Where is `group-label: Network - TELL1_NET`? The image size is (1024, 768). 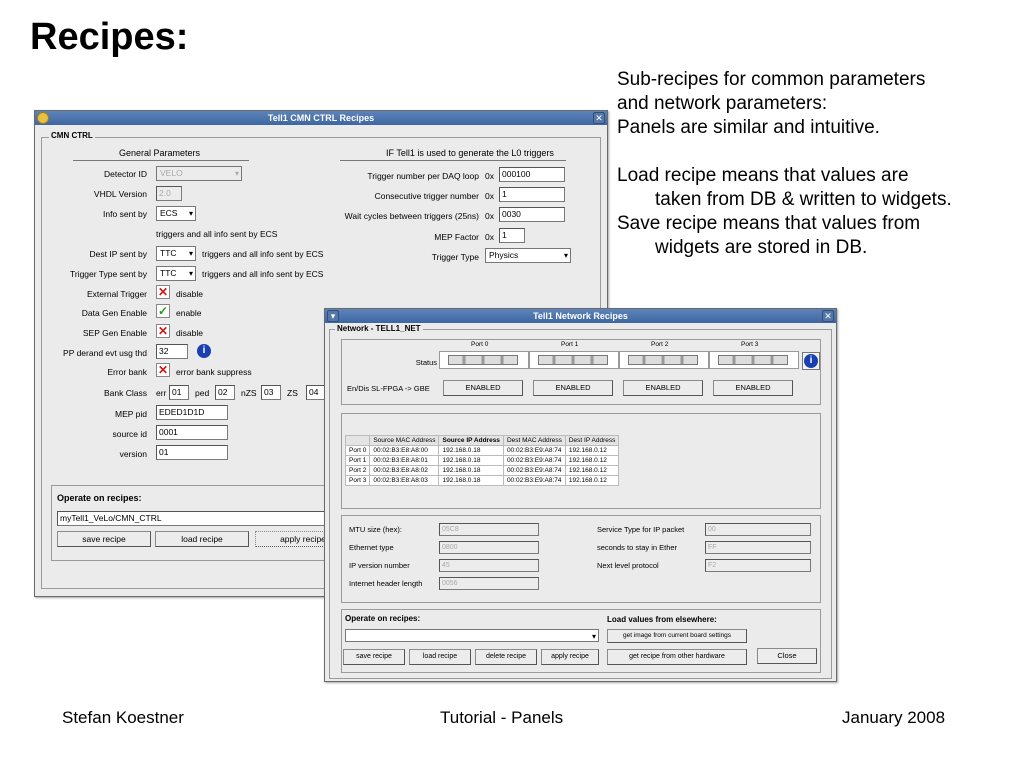
group-label: Network - TELL1_NET is located at coordinates (379, 328).